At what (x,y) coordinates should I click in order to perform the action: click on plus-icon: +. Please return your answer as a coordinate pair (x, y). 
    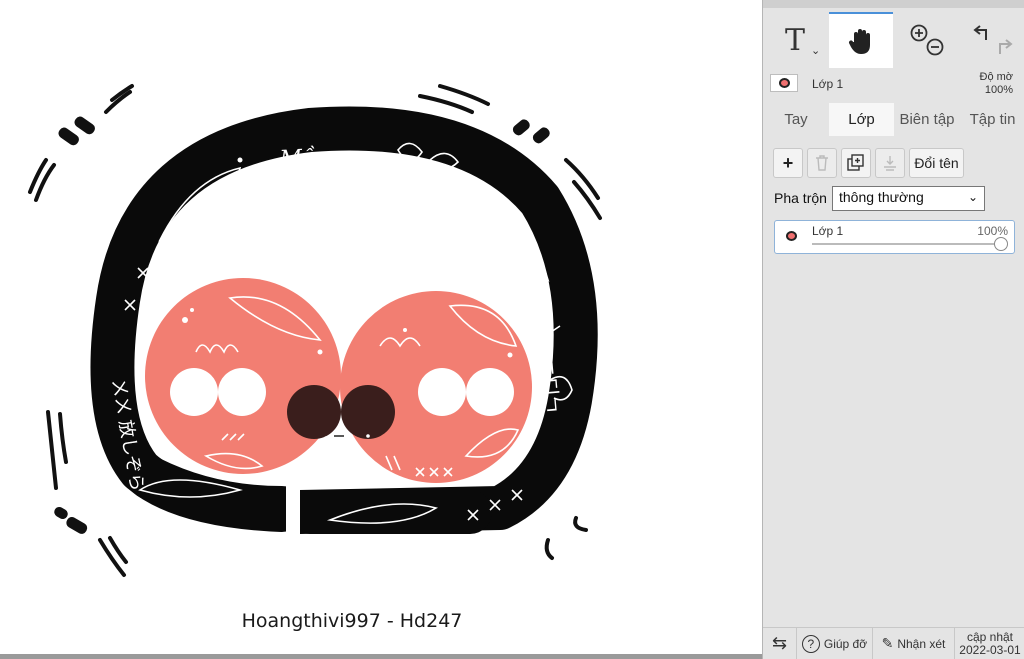
    Looking at the image, I should click on (788, 162).